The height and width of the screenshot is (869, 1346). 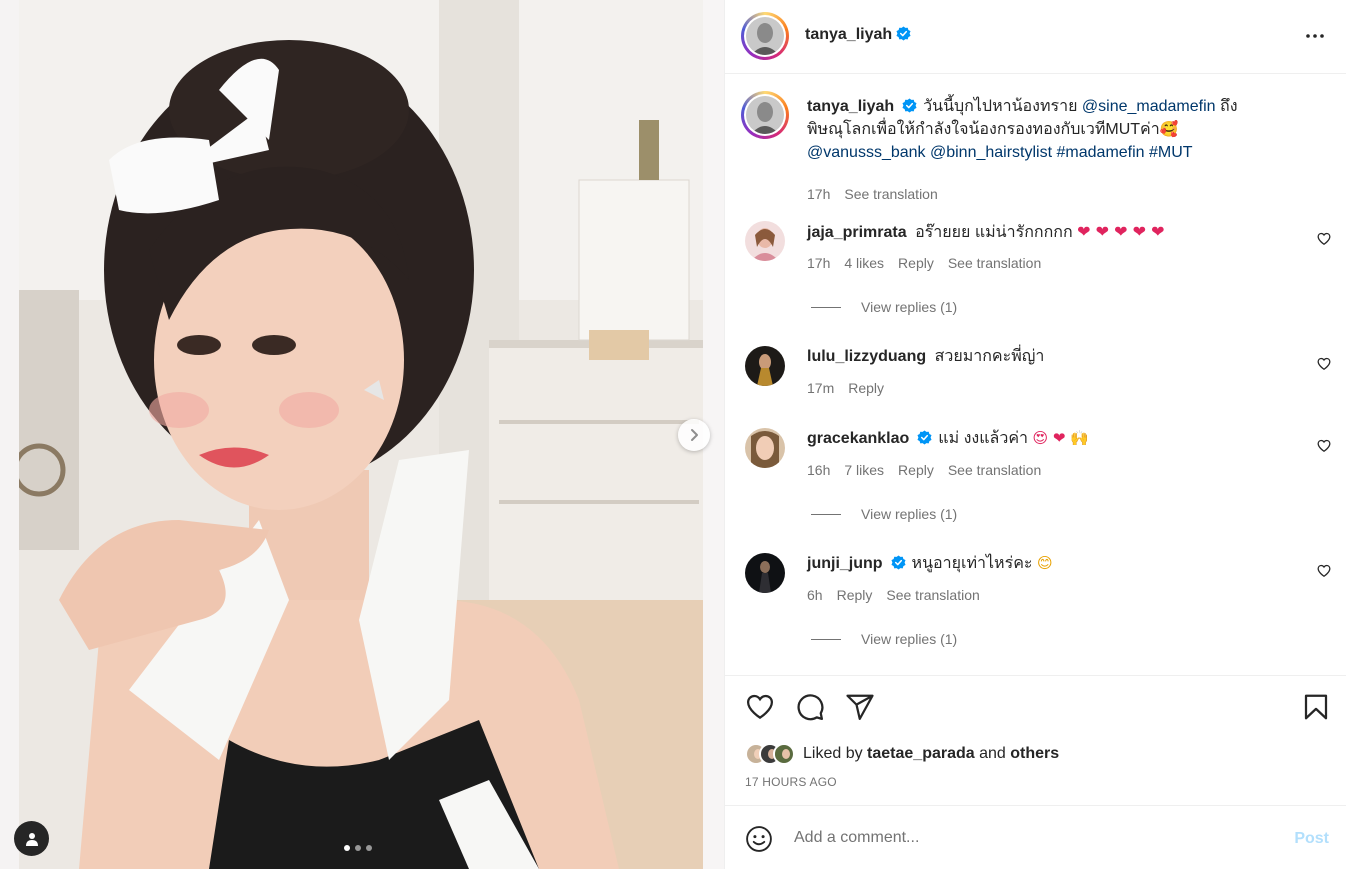 I want to click on comment-meta: 17h 4 likes Reply See translation, so click(x=924, y=263).